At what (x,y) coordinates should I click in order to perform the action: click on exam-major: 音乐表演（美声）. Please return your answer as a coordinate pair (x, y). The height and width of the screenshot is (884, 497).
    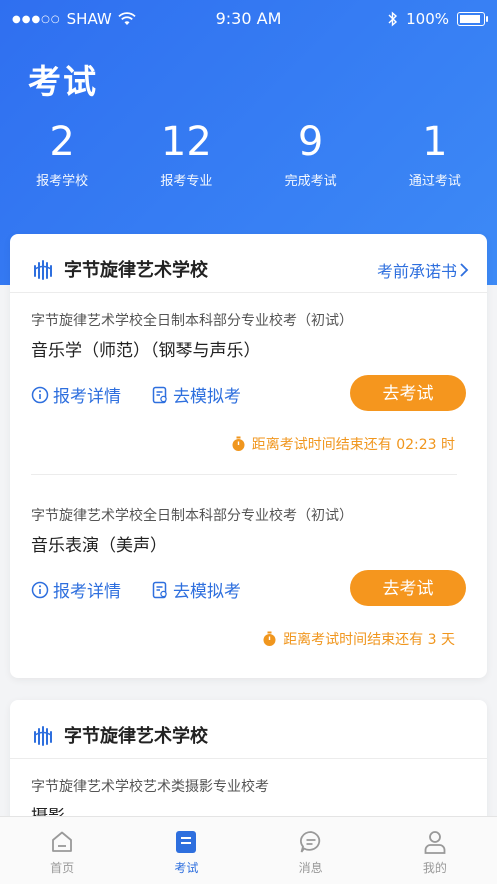
    Looking at the image, I should click on (99, 546).